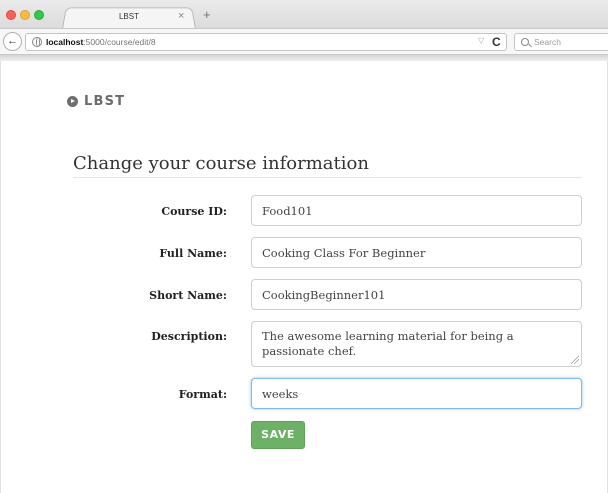 This screenshot has width=608, height=493. What do you see at coordinates (181, 16) in the screenshot?
I see `tab-close-icon: ×` at bounding box center [181, 16].